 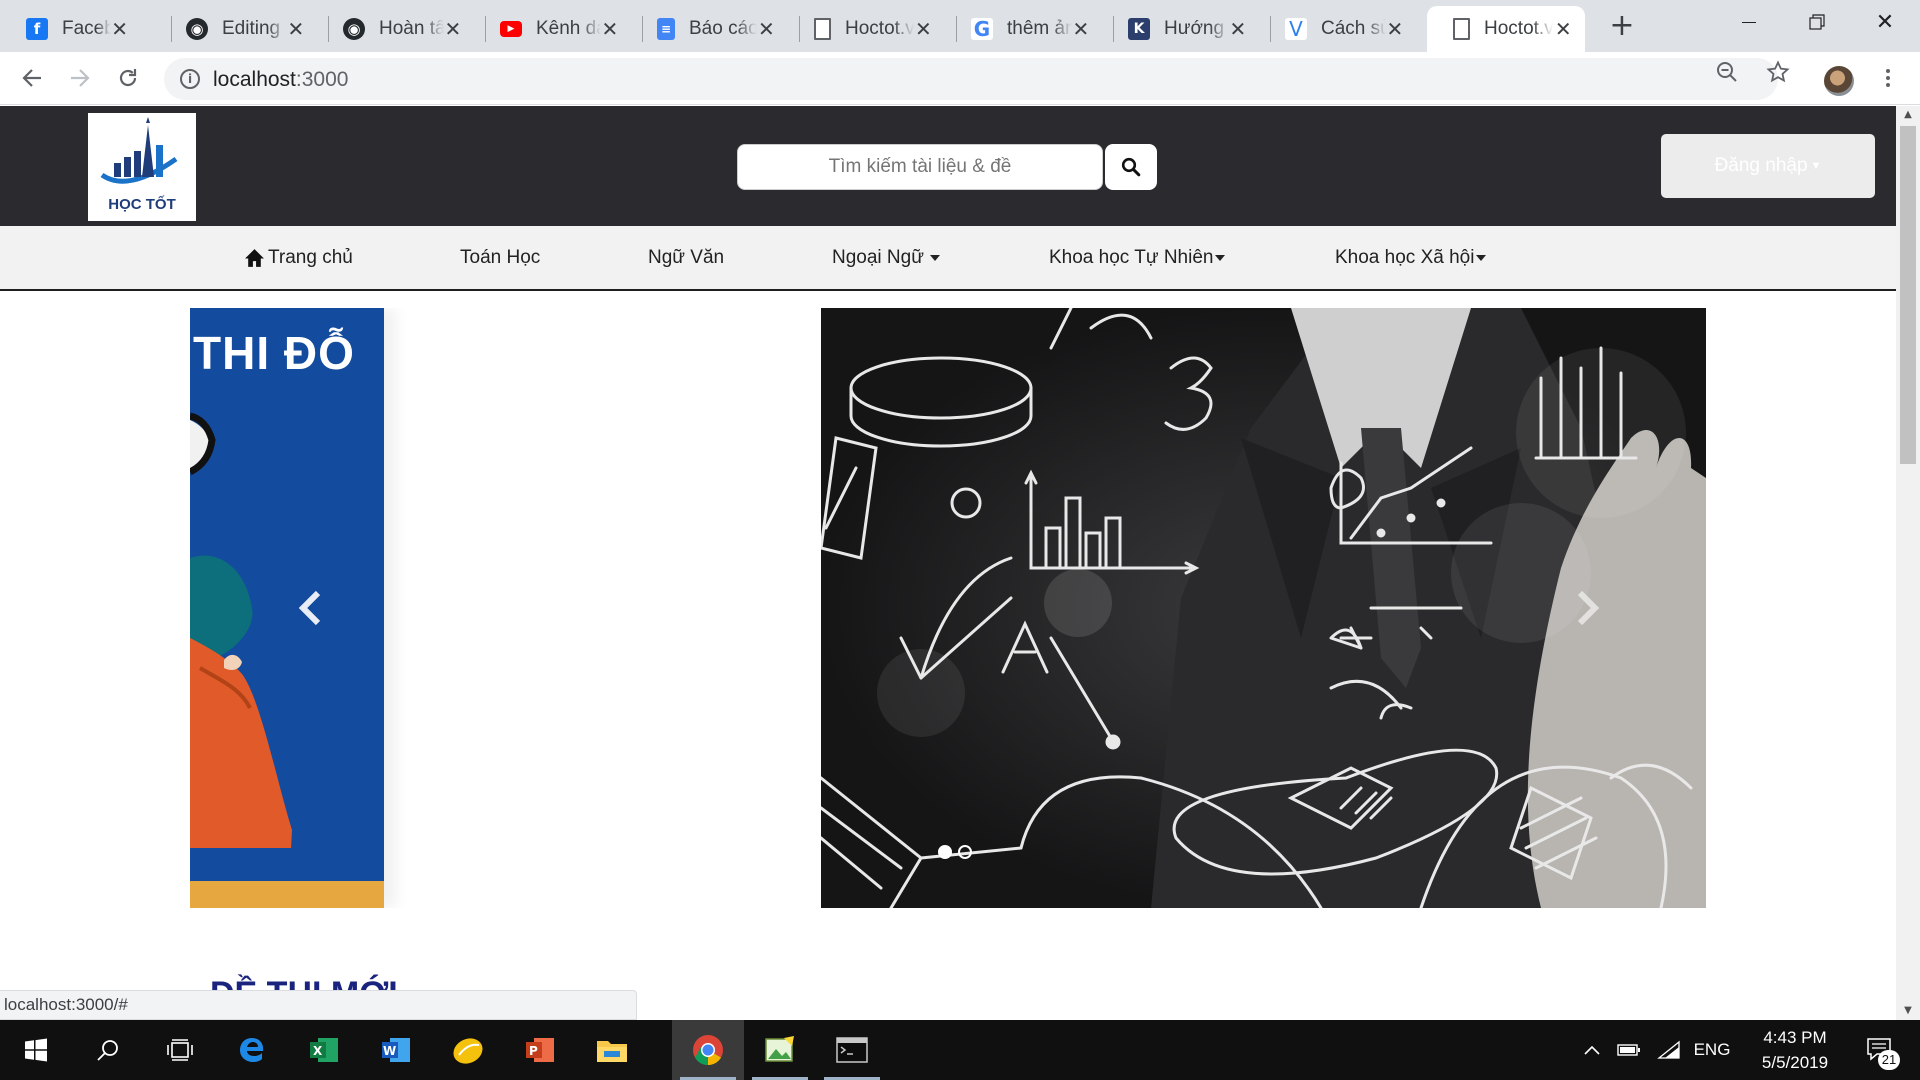 I want to click on tab-title: Hướng dẫn, so click(x=1196, y=28).